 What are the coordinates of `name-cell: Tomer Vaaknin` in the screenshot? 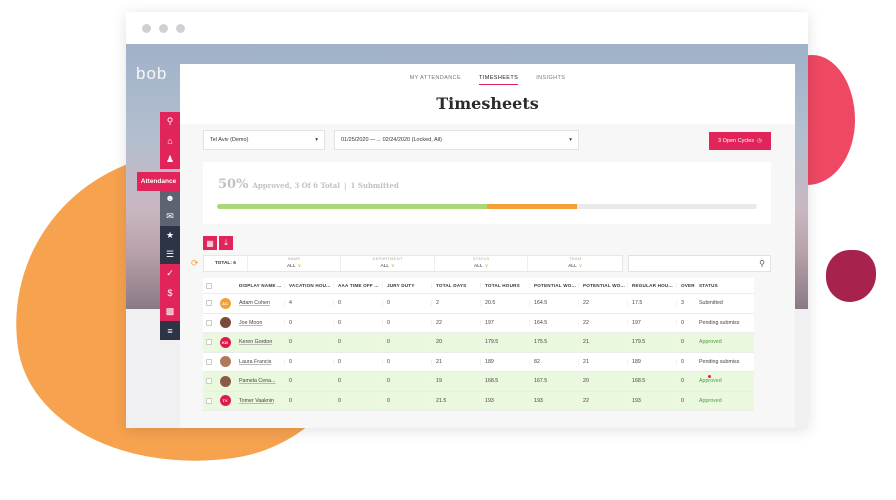 It's located at (259, 401).